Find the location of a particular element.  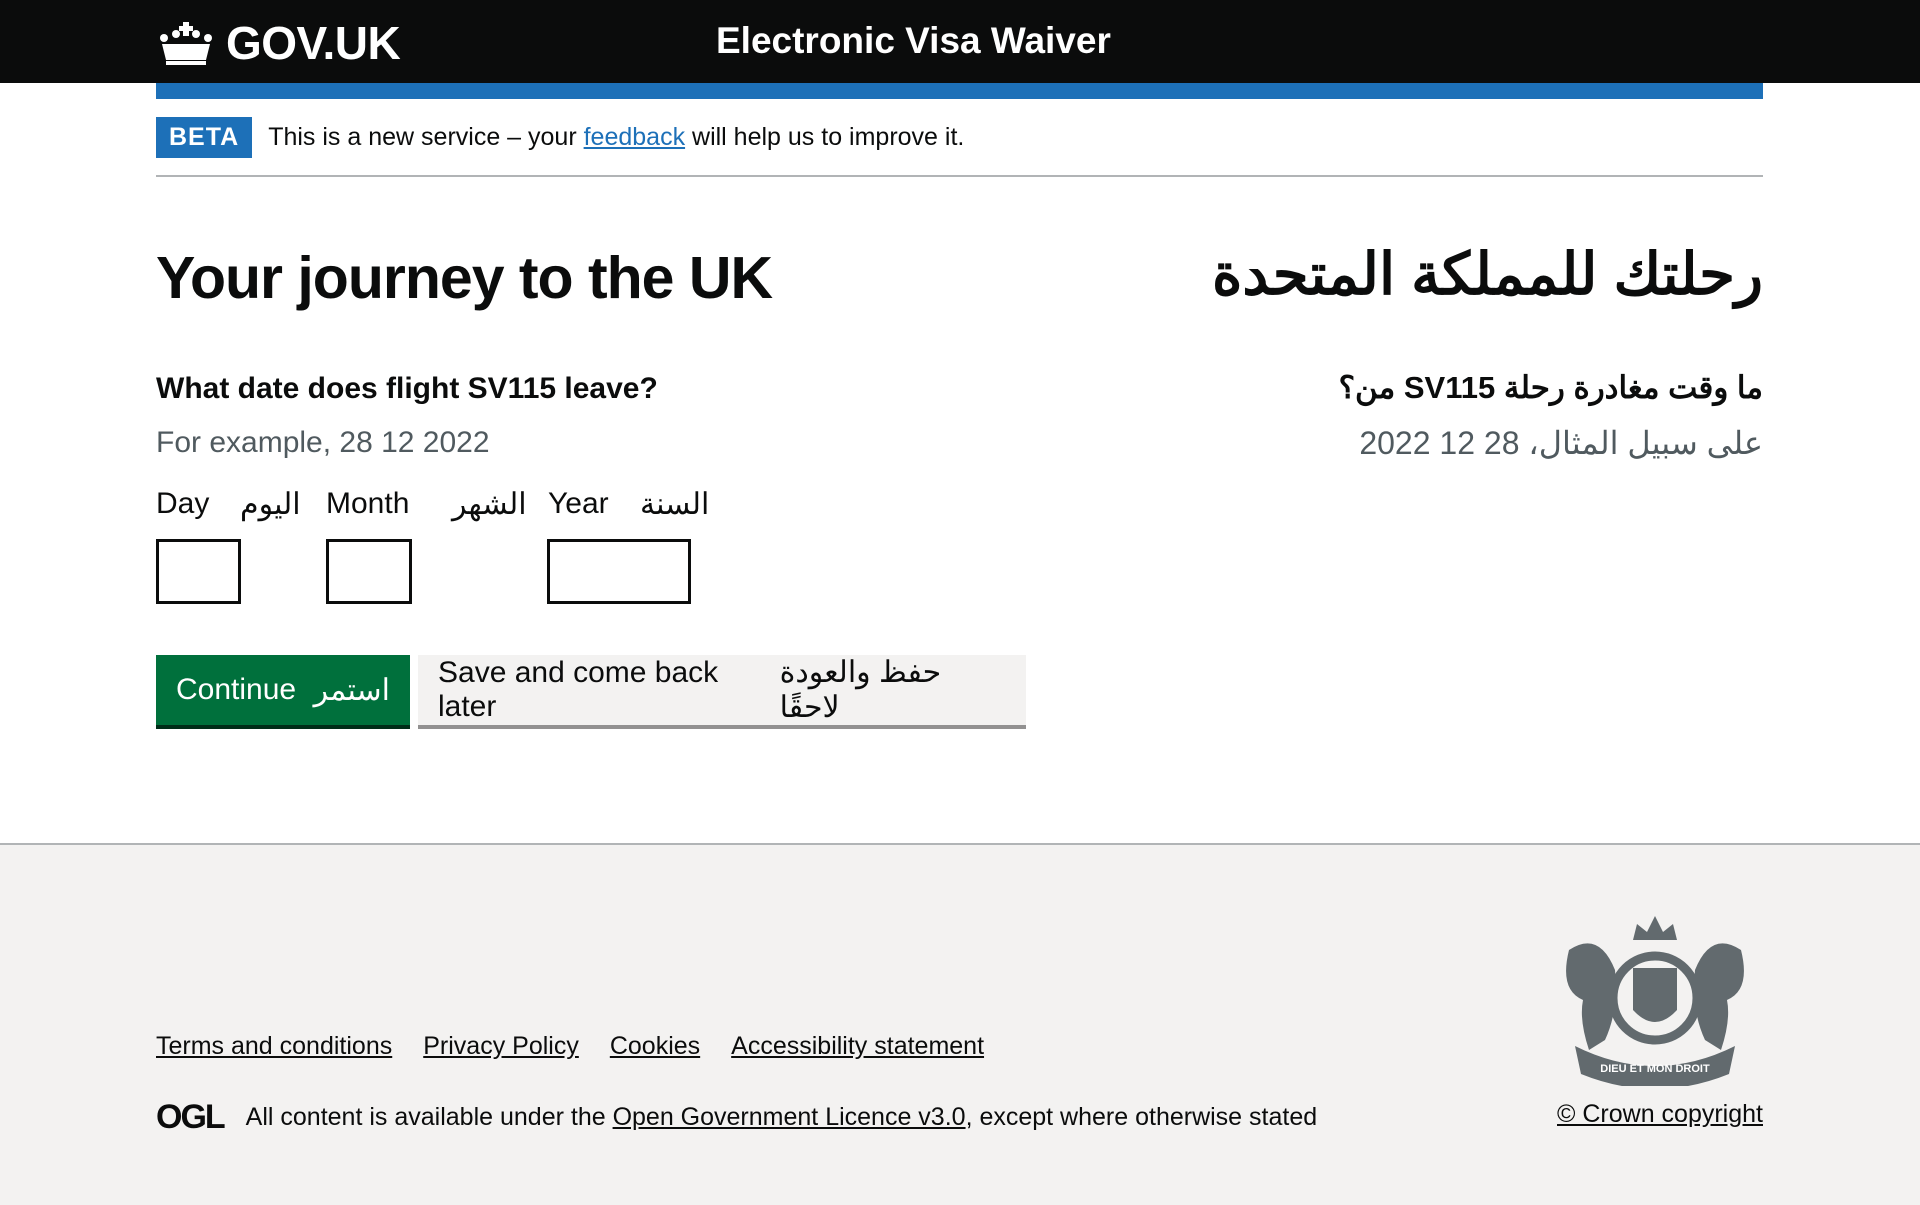

save-label: Save and come back later is located at coordinates (578, 689).